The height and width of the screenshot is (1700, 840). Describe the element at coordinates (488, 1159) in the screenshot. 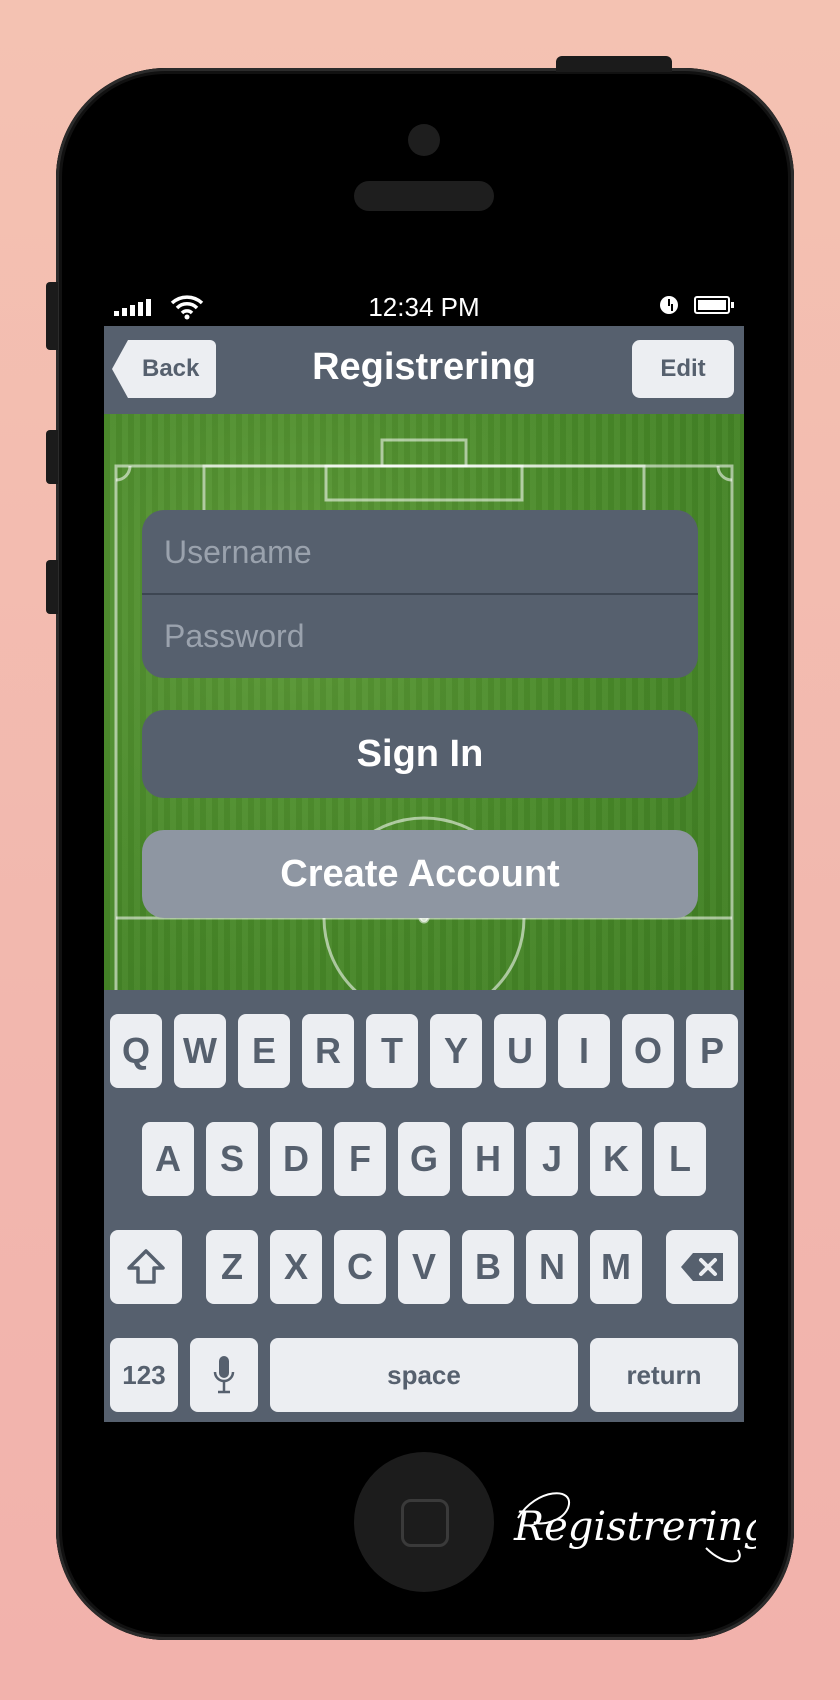

I see `key-h: H` at that location.